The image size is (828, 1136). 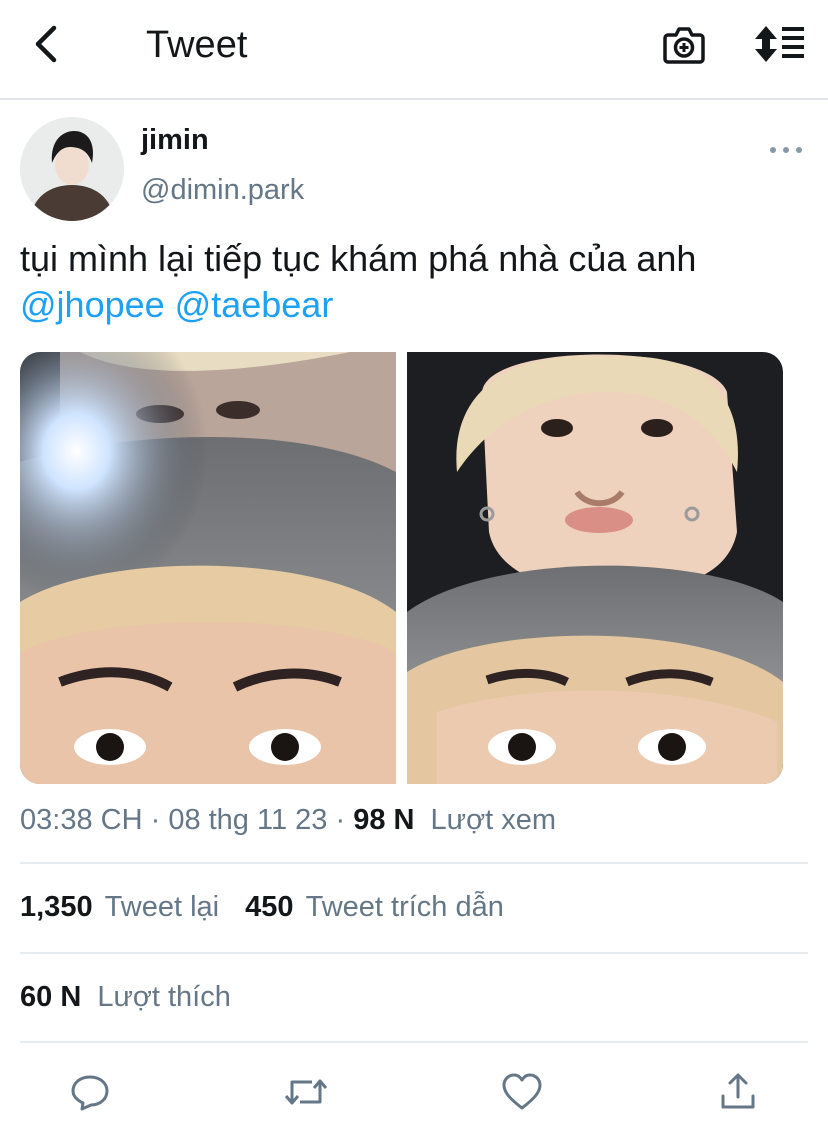 I want to click on sort-button, so click(x=779, y=44).